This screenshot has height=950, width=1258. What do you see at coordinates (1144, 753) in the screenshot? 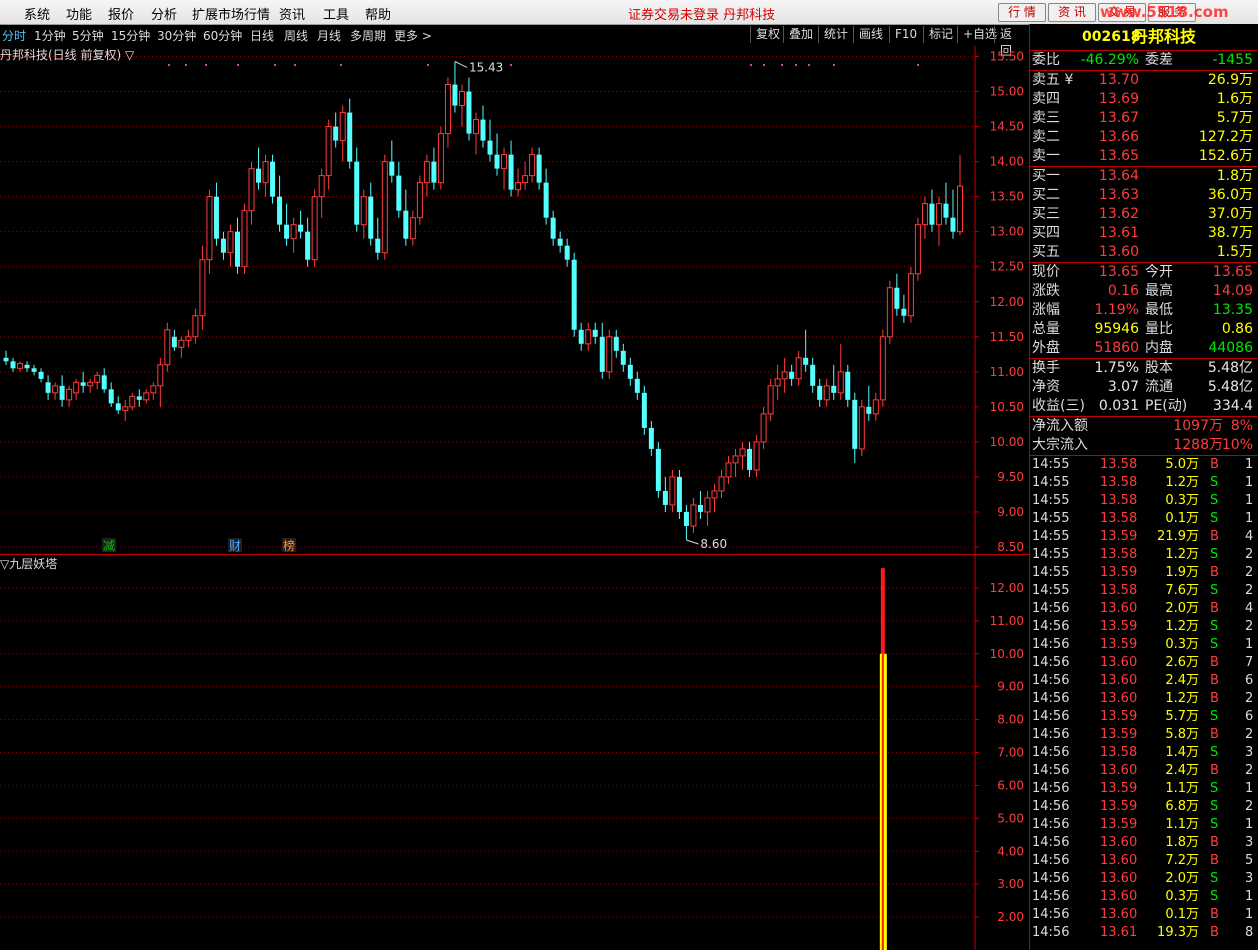
I see `tick-row: 14:56 13.58 1.4万 S 3` at bounding box center [1144, 753].